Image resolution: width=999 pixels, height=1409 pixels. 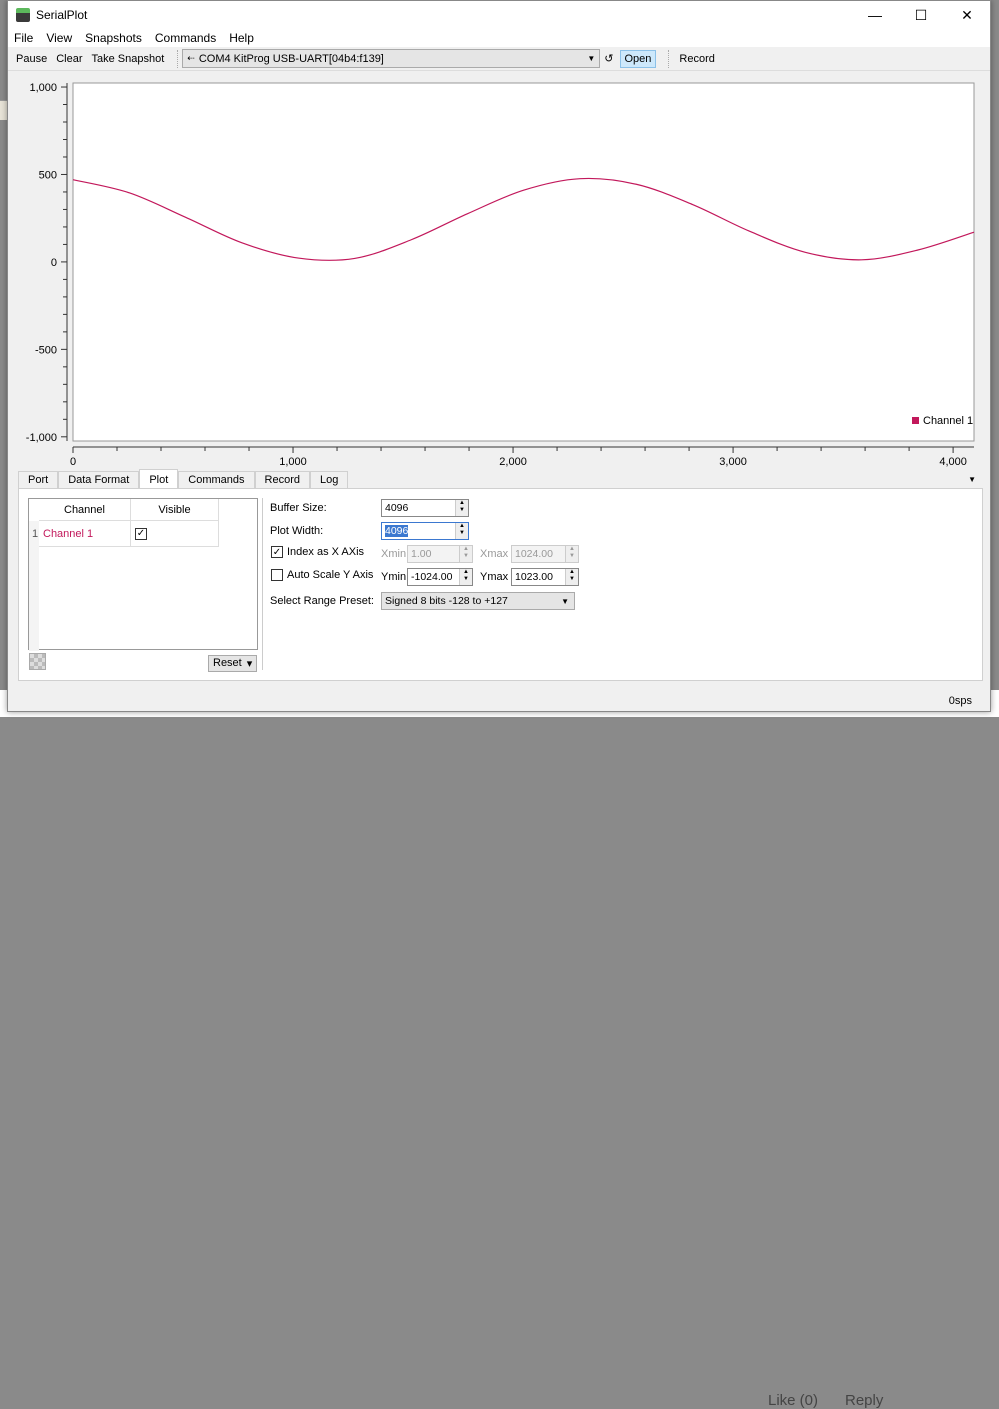 What do you see at coordinates (298, 508) in the screenshot?
I see `buffer-size-label: Buffer Size:` at bounding box center [298, 508].